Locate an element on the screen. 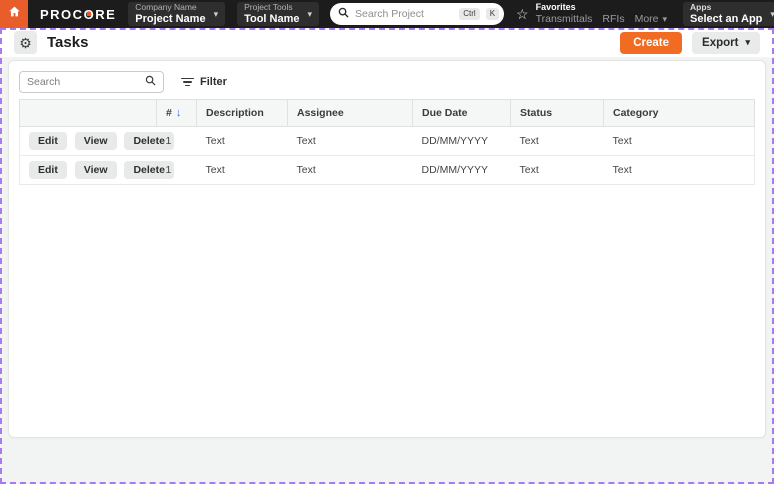 The width and height of the screenshot is (774, 484). table-toolbar: Filter is located at coordinates (387, 82).